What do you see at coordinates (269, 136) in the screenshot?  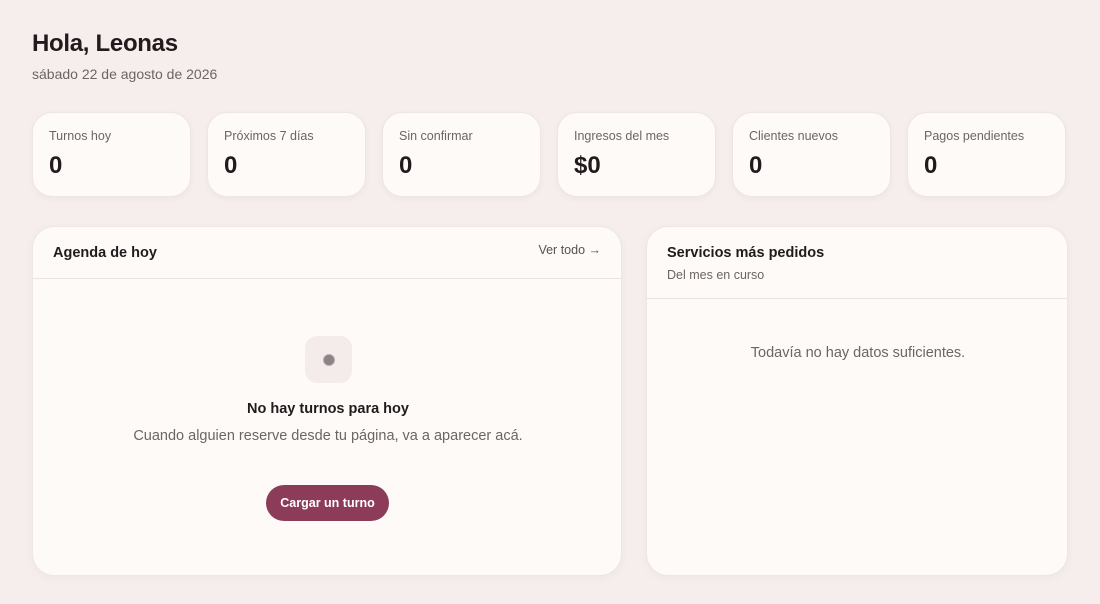 I see `stat-label: Próximos 7 días` at bounding box center [269, 136].